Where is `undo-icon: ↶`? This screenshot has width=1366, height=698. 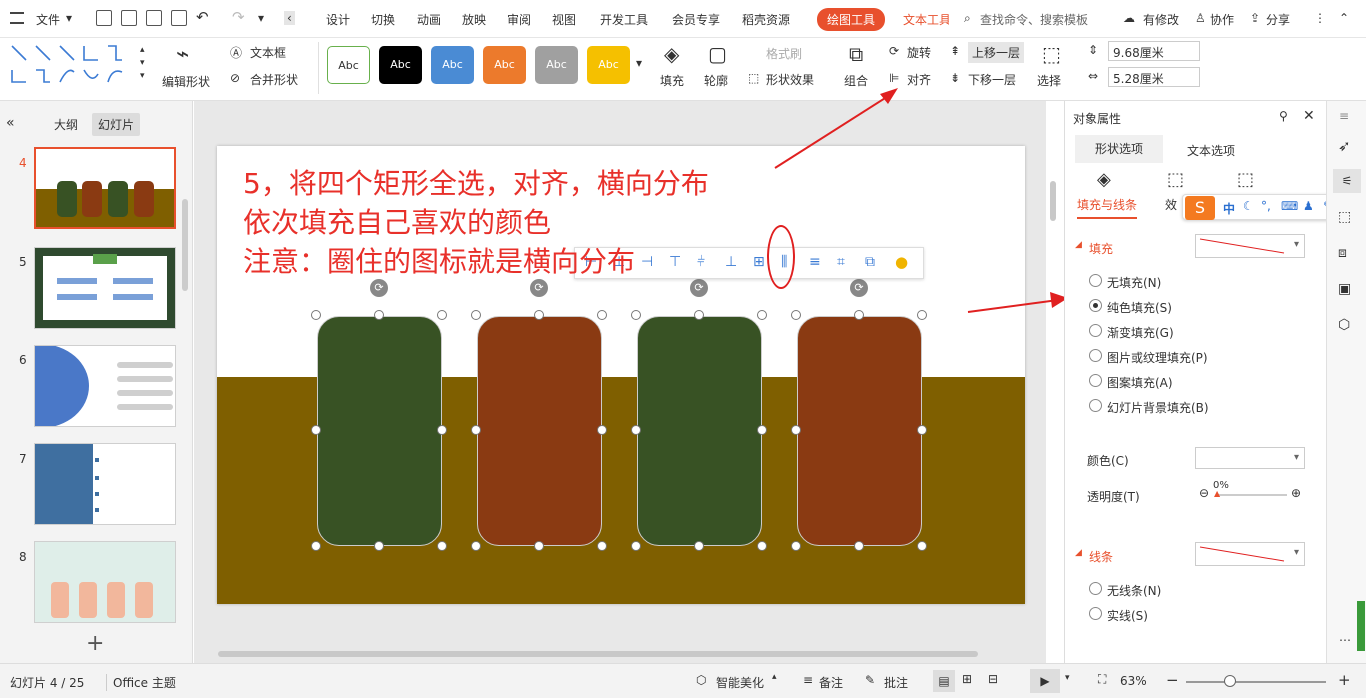
undo-icon: ↶ is located at coordinates (202, 17).